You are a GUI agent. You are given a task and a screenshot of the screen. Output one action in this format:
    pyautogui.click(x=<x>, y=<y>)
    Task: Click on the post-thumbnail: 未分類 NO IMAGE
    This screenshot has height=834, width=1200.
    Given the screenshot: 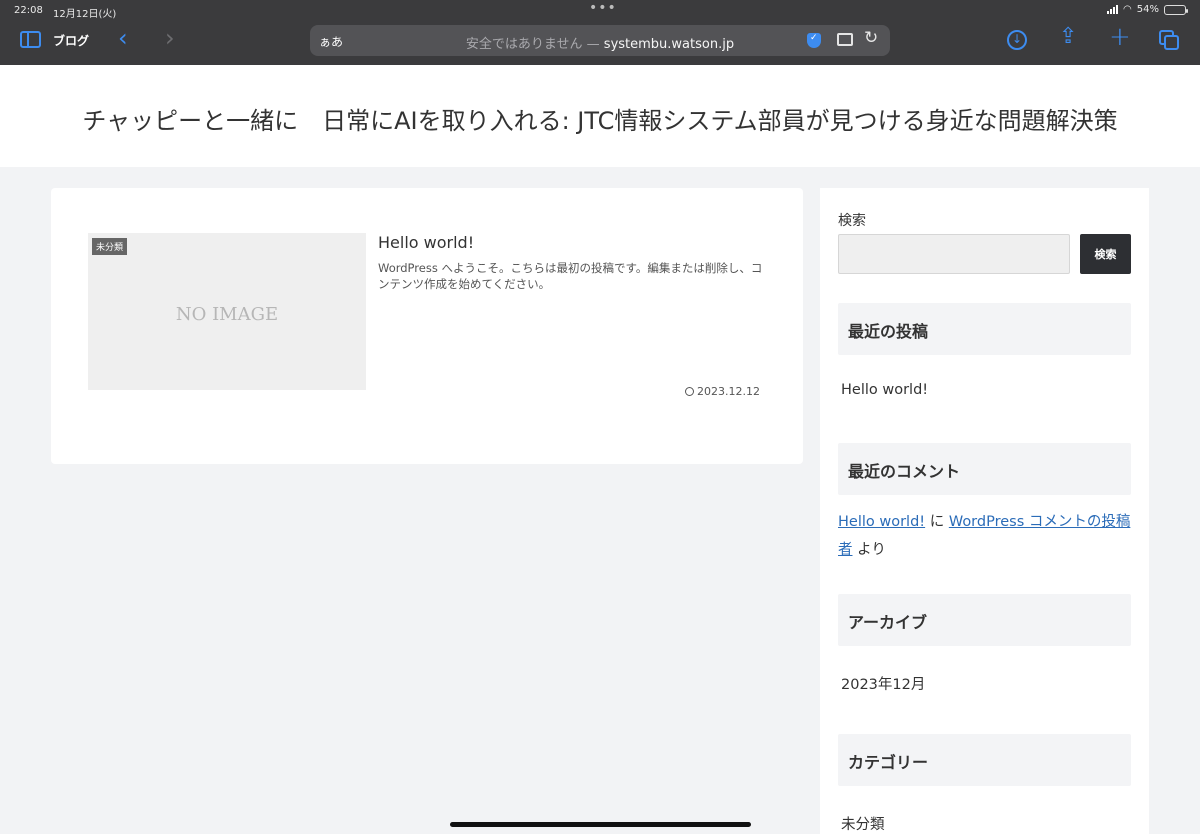 What is the action you would take?
    pyautogui.click(x=227, y=311)
    